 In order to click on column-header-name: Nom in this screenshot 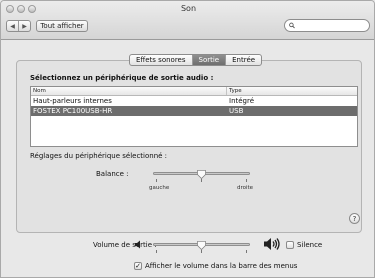, I will do `click(129, 91)`.